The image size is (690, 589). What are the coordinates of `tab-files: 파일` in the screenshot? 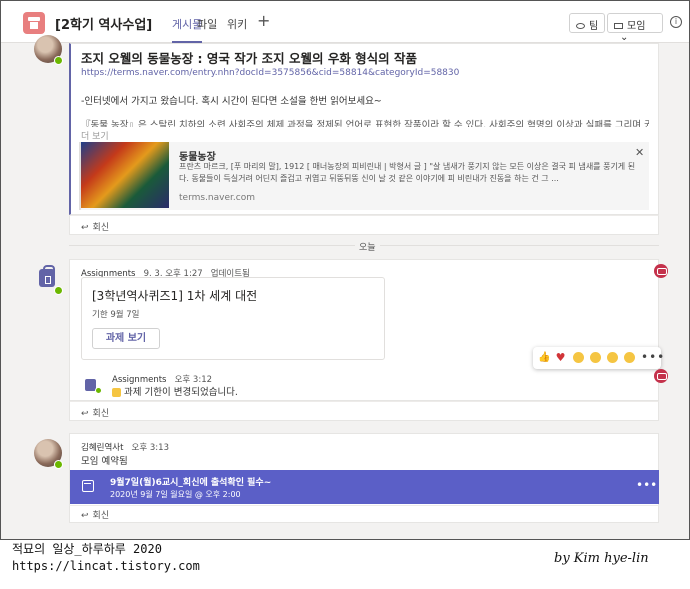 It's located at (207, 24).